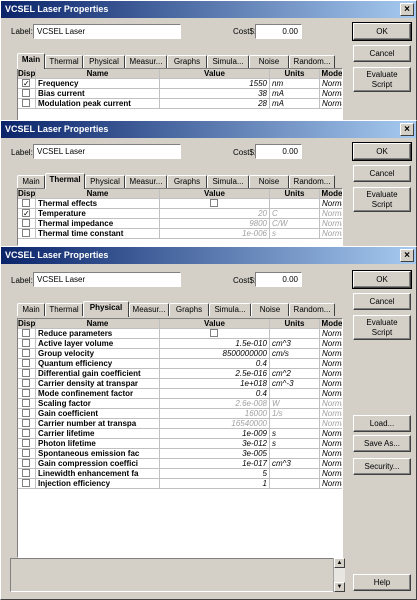  Describe the element at coordinates (215, 454) in the screenshot. I see `parameter-value: 3e-005` at that location.